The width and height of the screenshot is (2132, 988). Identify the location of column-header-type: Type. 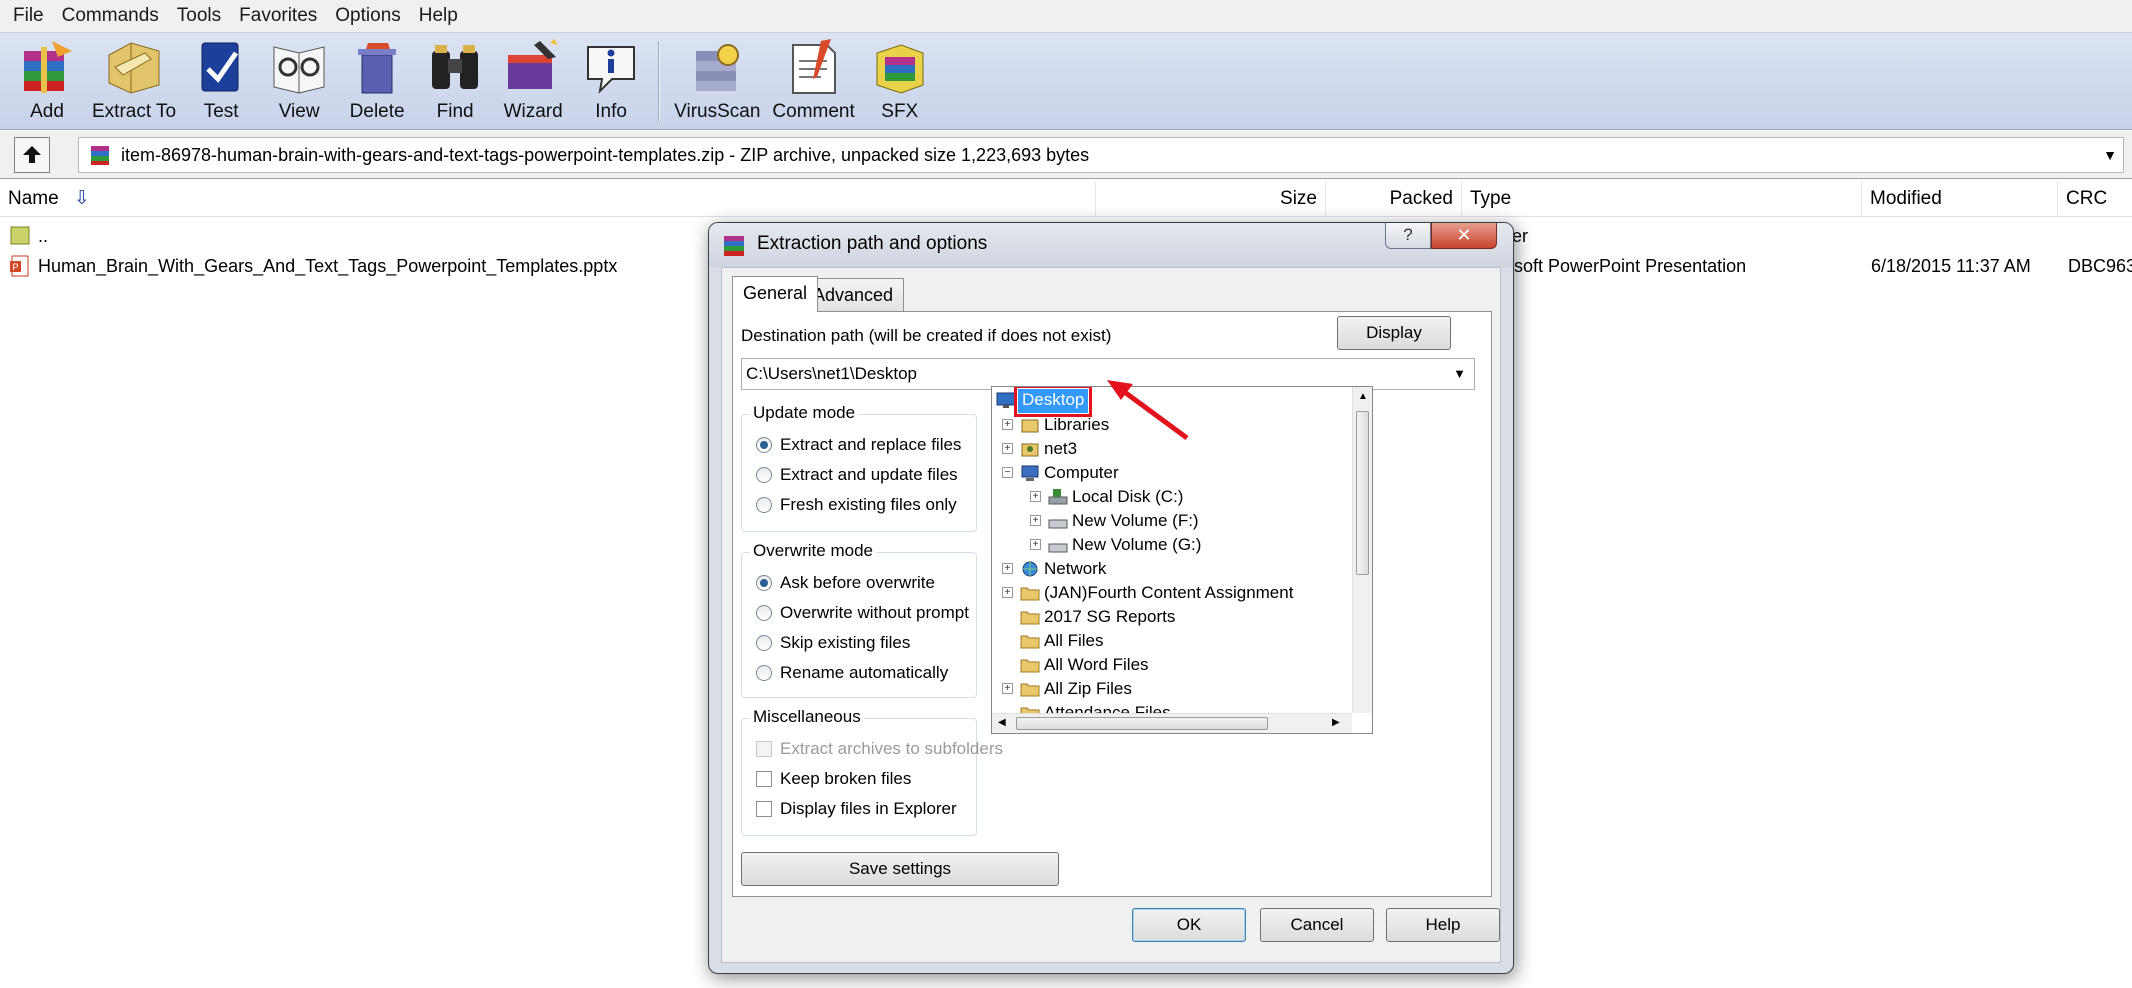
(1662, 199).